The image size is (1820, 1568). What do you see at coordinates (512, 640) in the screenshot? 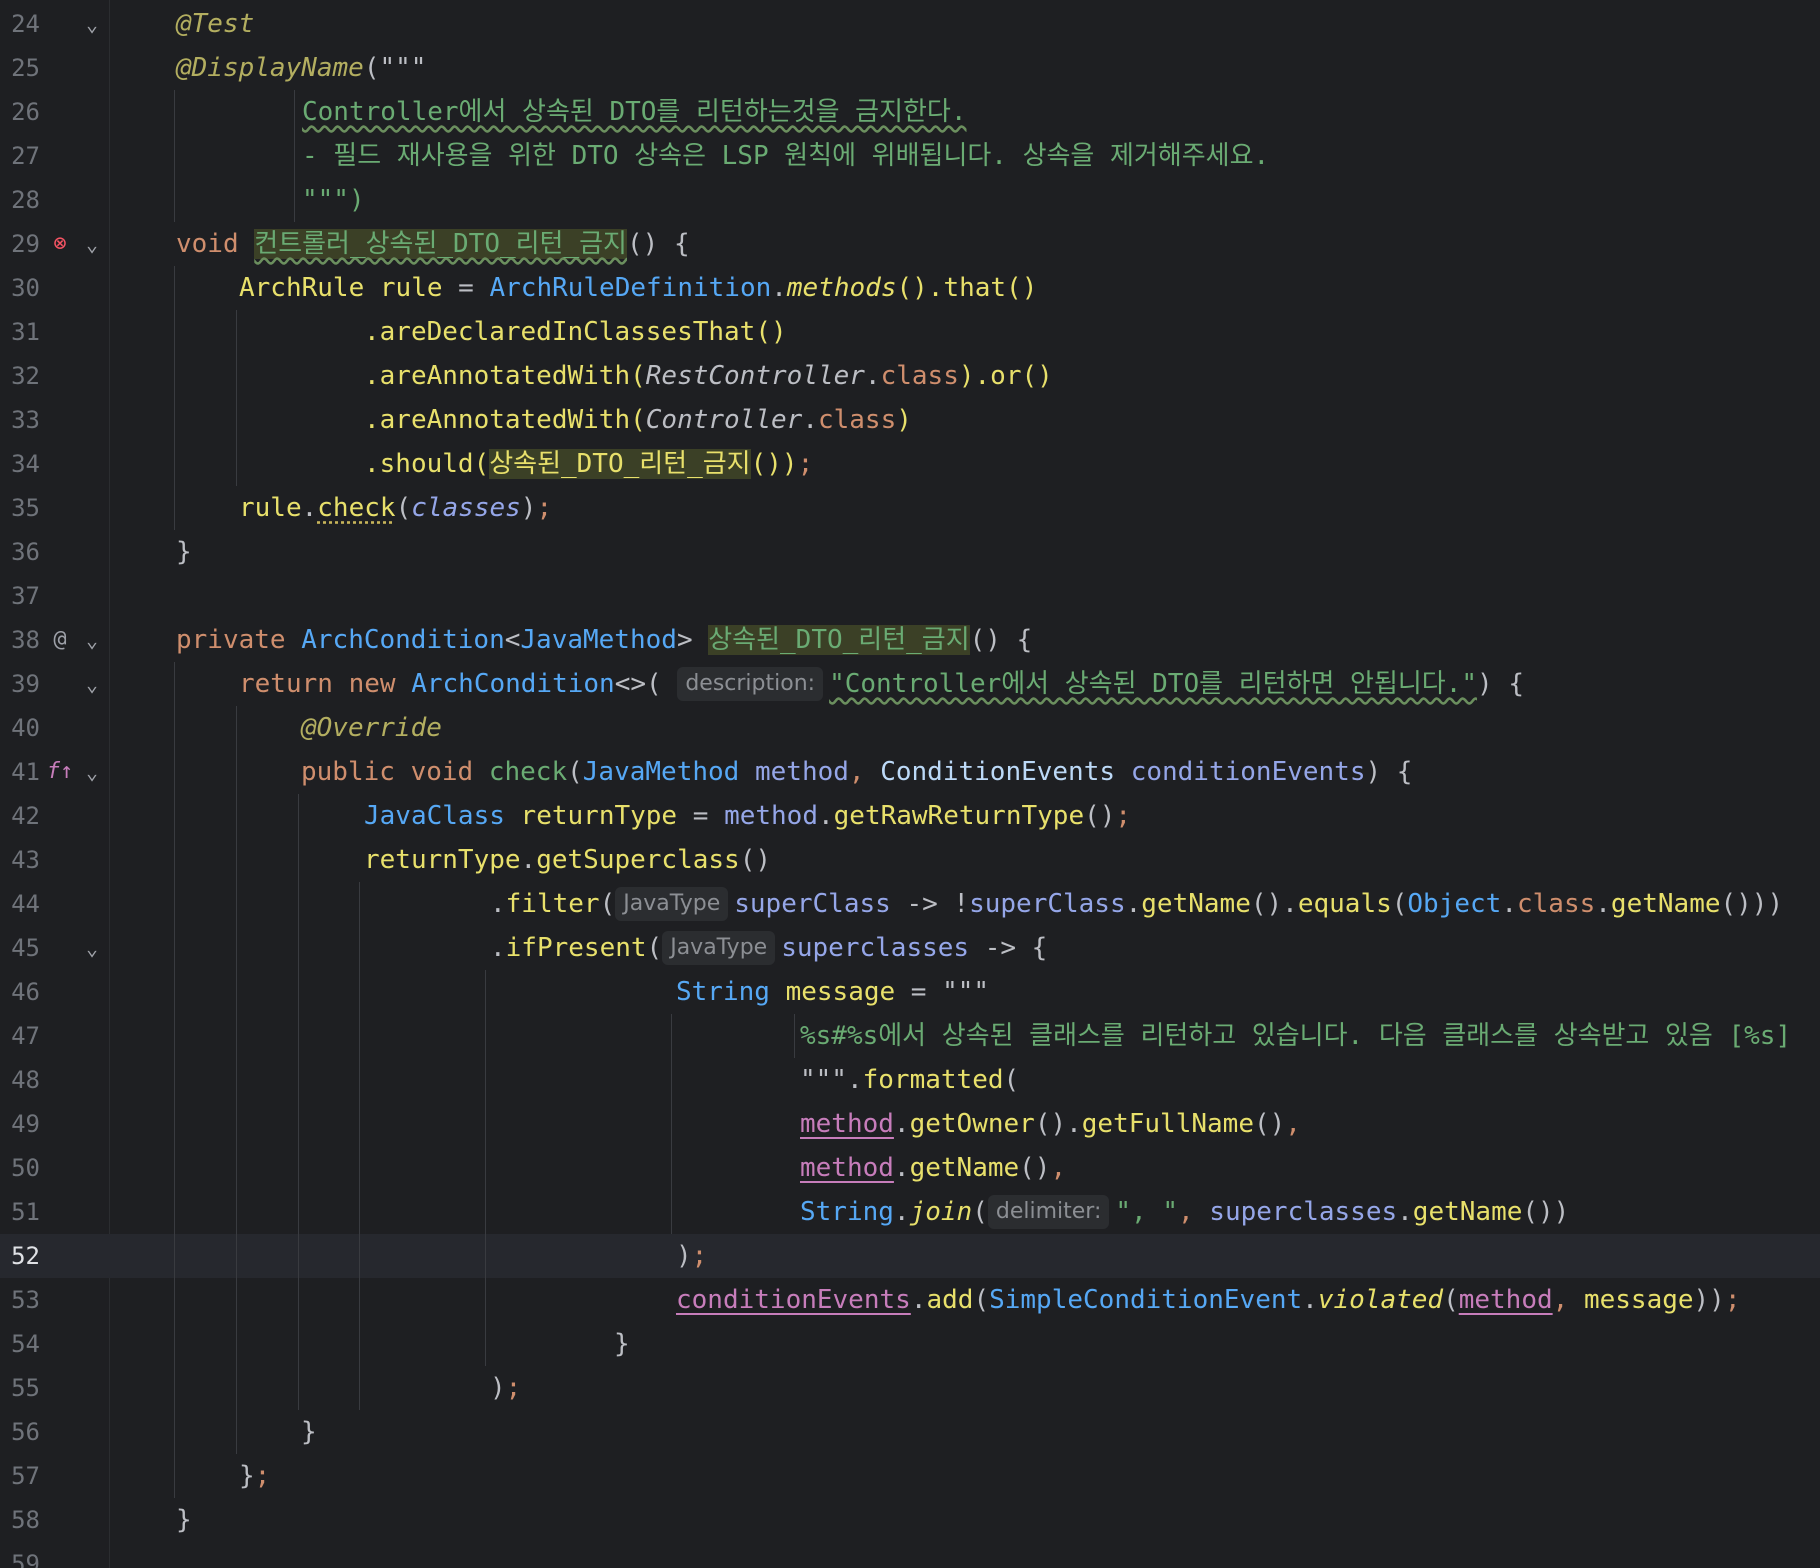
I see `code-token: <` at bounding box center [512, 640].